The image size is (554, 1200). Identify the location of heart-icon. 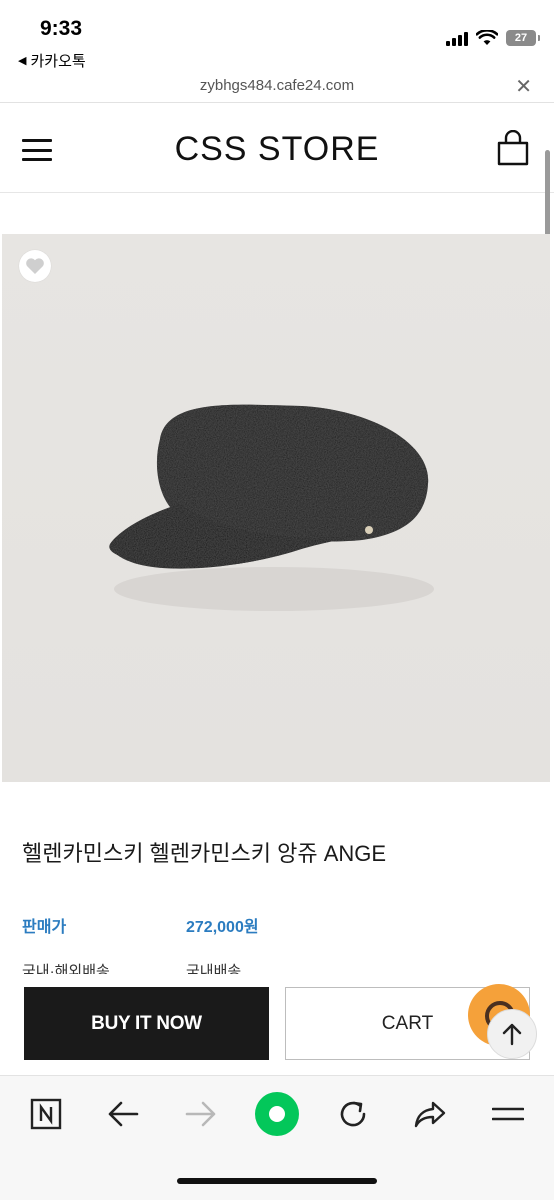
(35, 266).